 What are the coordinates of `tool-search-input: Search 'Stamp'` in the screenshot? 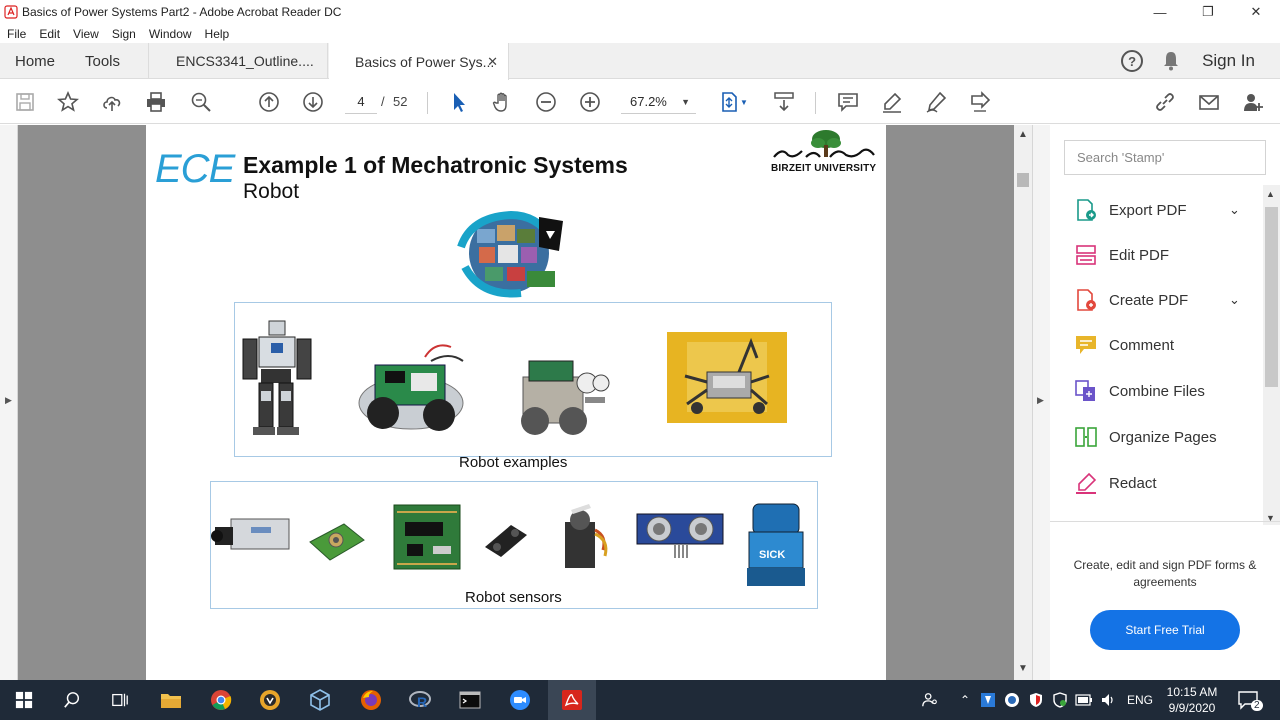 It's located at (1165, 157).